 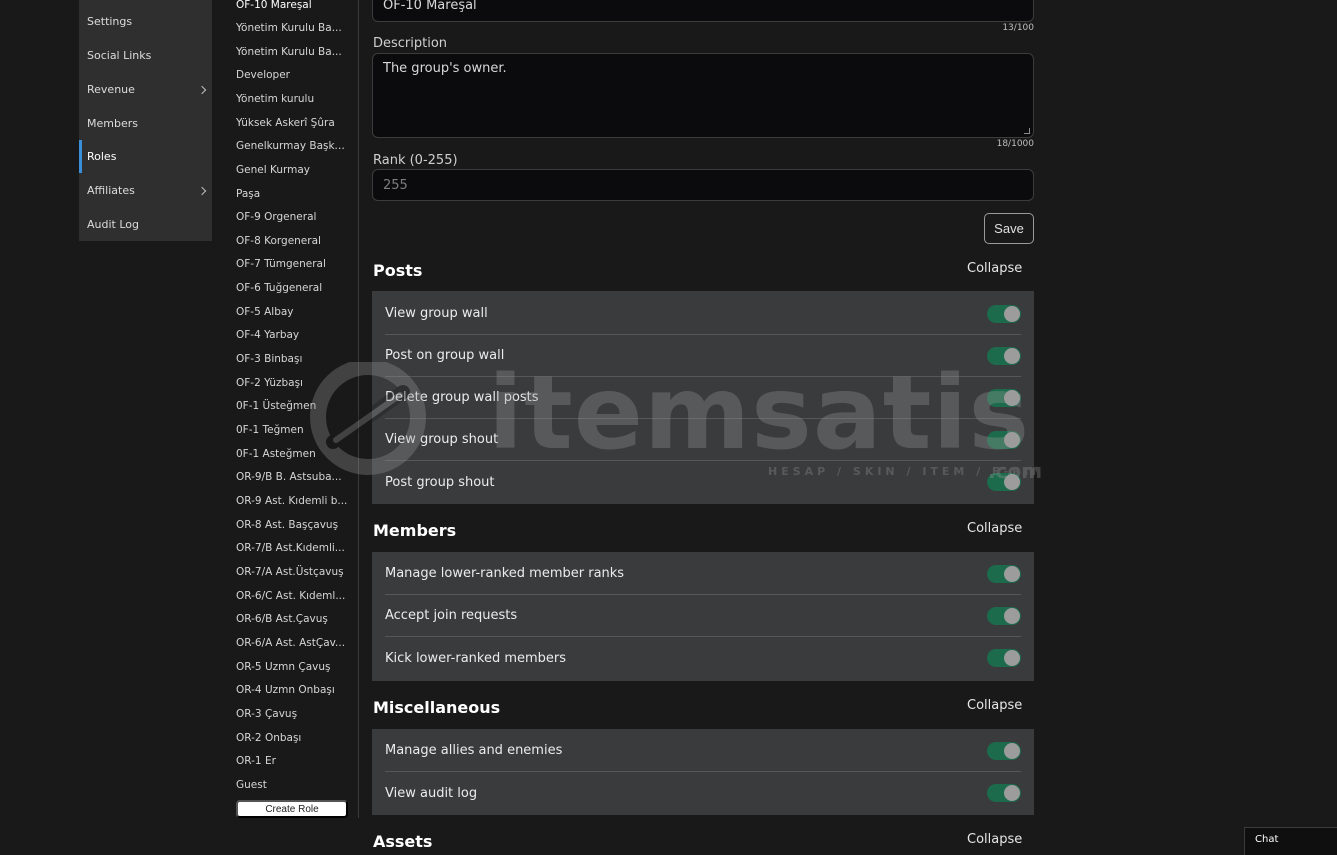 What do you see at coordinates (292, 690) in the screenshot?
I see `role-item: OR-4 Uzmn Onbaşı` at bounding box center [292, 690].